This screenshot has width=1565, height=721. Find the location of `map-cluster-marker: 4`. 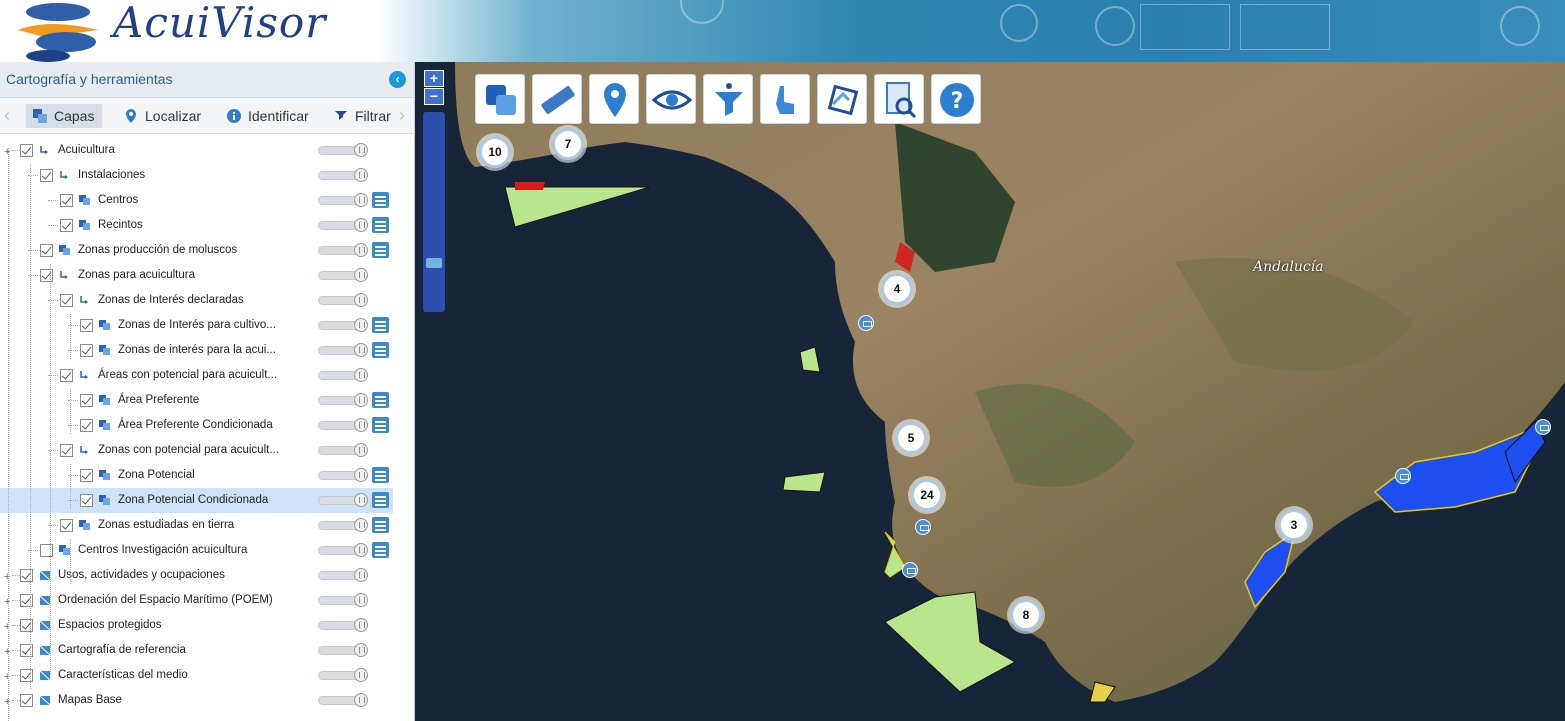

map-cluster-marker: 4 is located at coordinates (897, 289).